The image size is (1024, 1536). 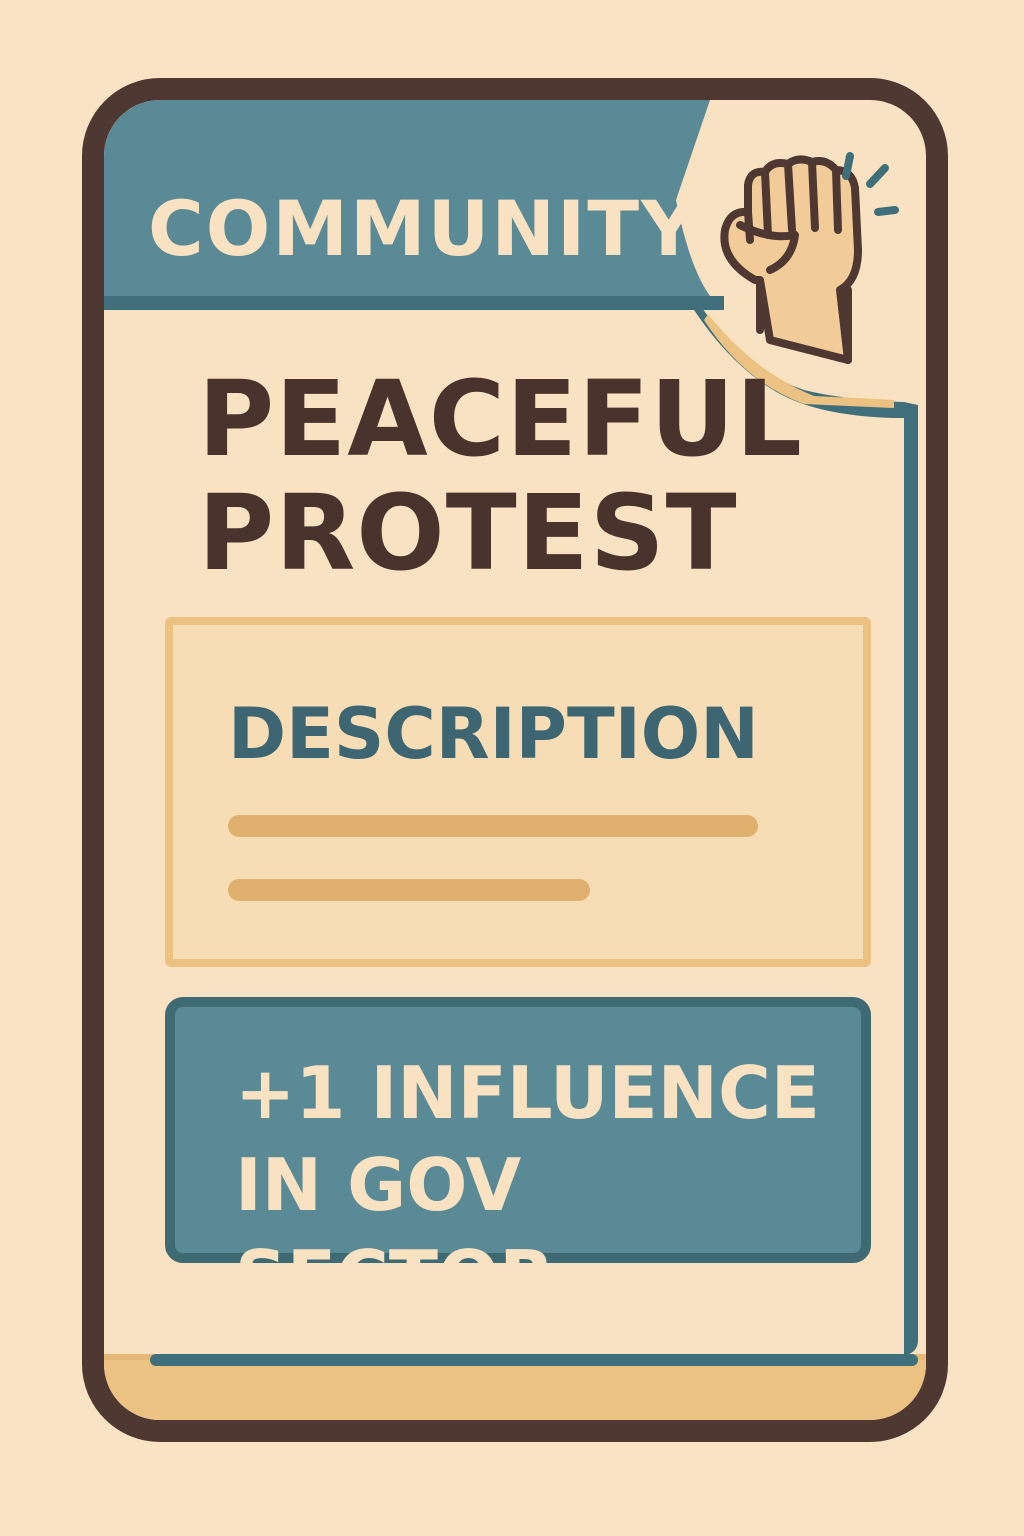 What do you see at coordinates (534, 1360) in the screenshot?
I see `bottom-rail` at bounding box center [534, 1360].